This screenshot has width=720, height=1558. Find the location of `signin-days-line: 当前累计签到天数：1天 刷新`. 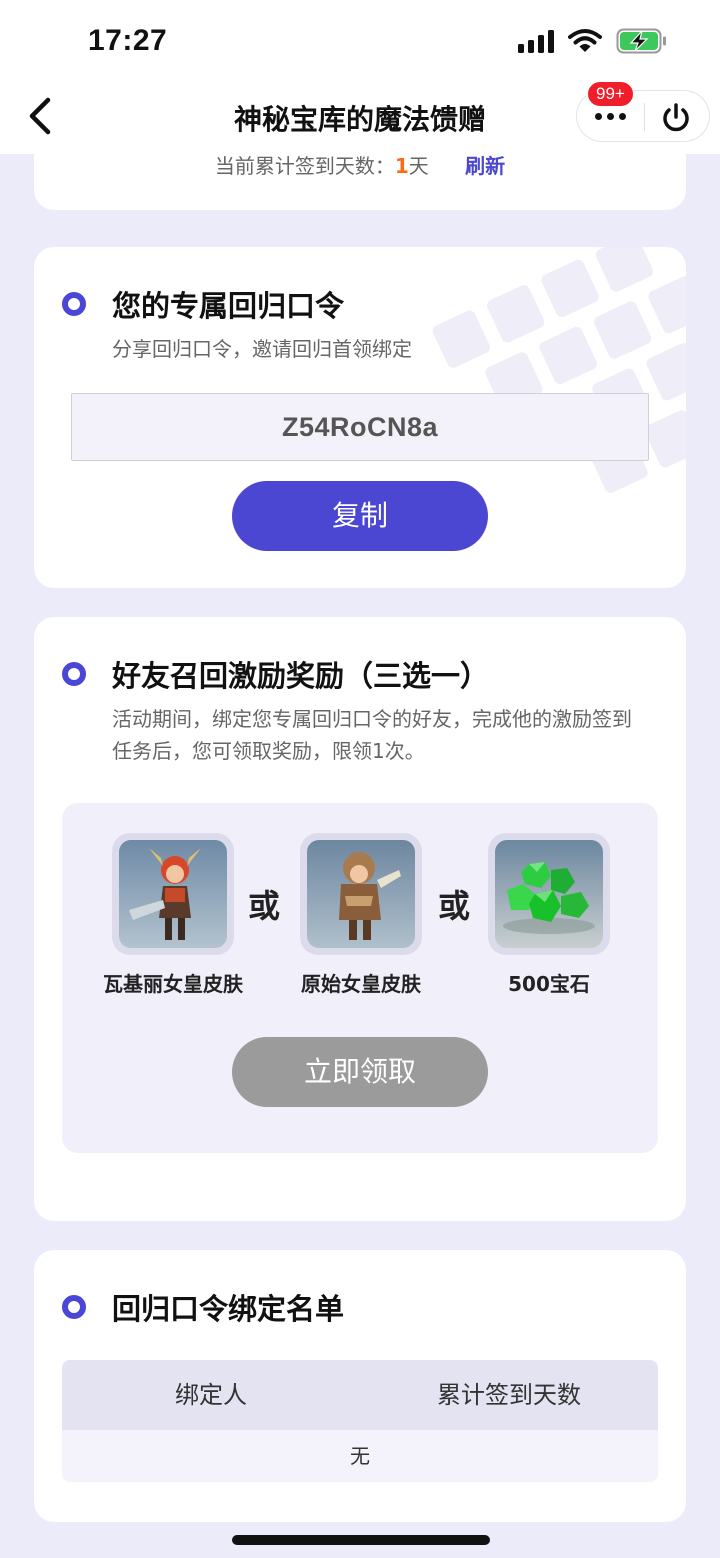

signin-days-line: 当前累计签到天数：1天 刷新 is located at coordinates (360, 164).